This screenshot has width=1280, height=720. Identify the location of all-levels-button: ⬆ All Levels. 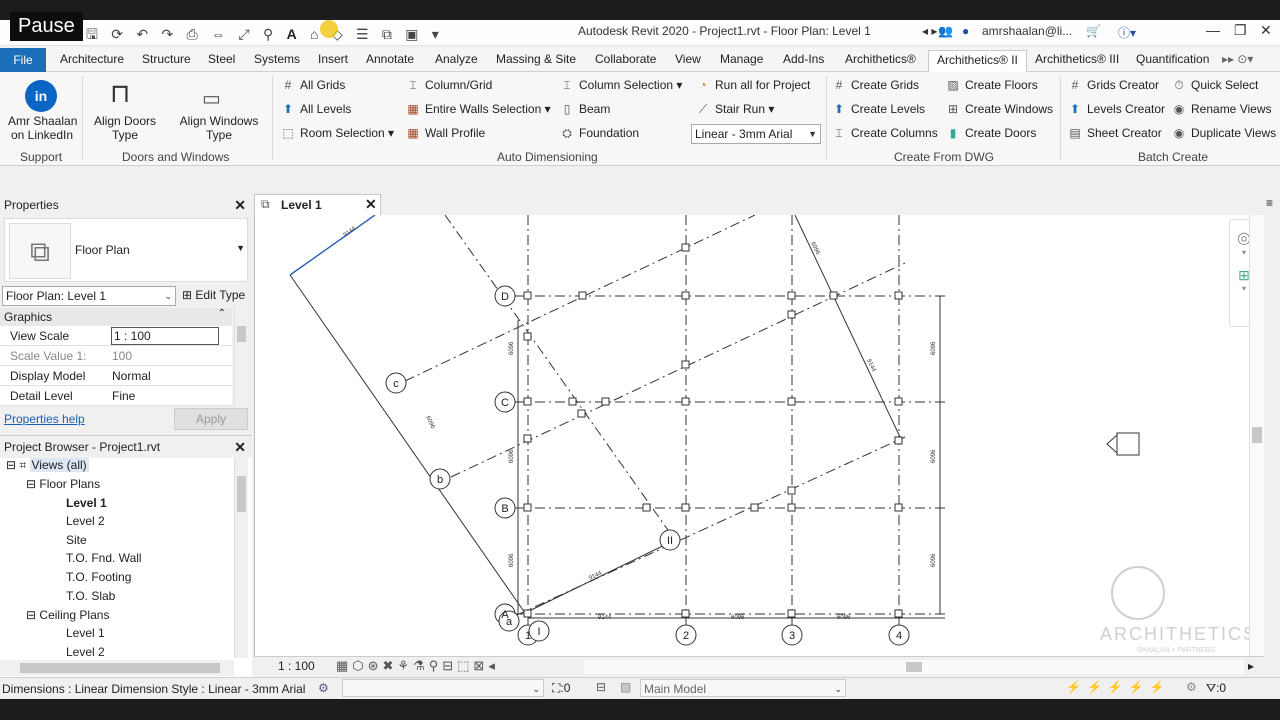
(316, 109).